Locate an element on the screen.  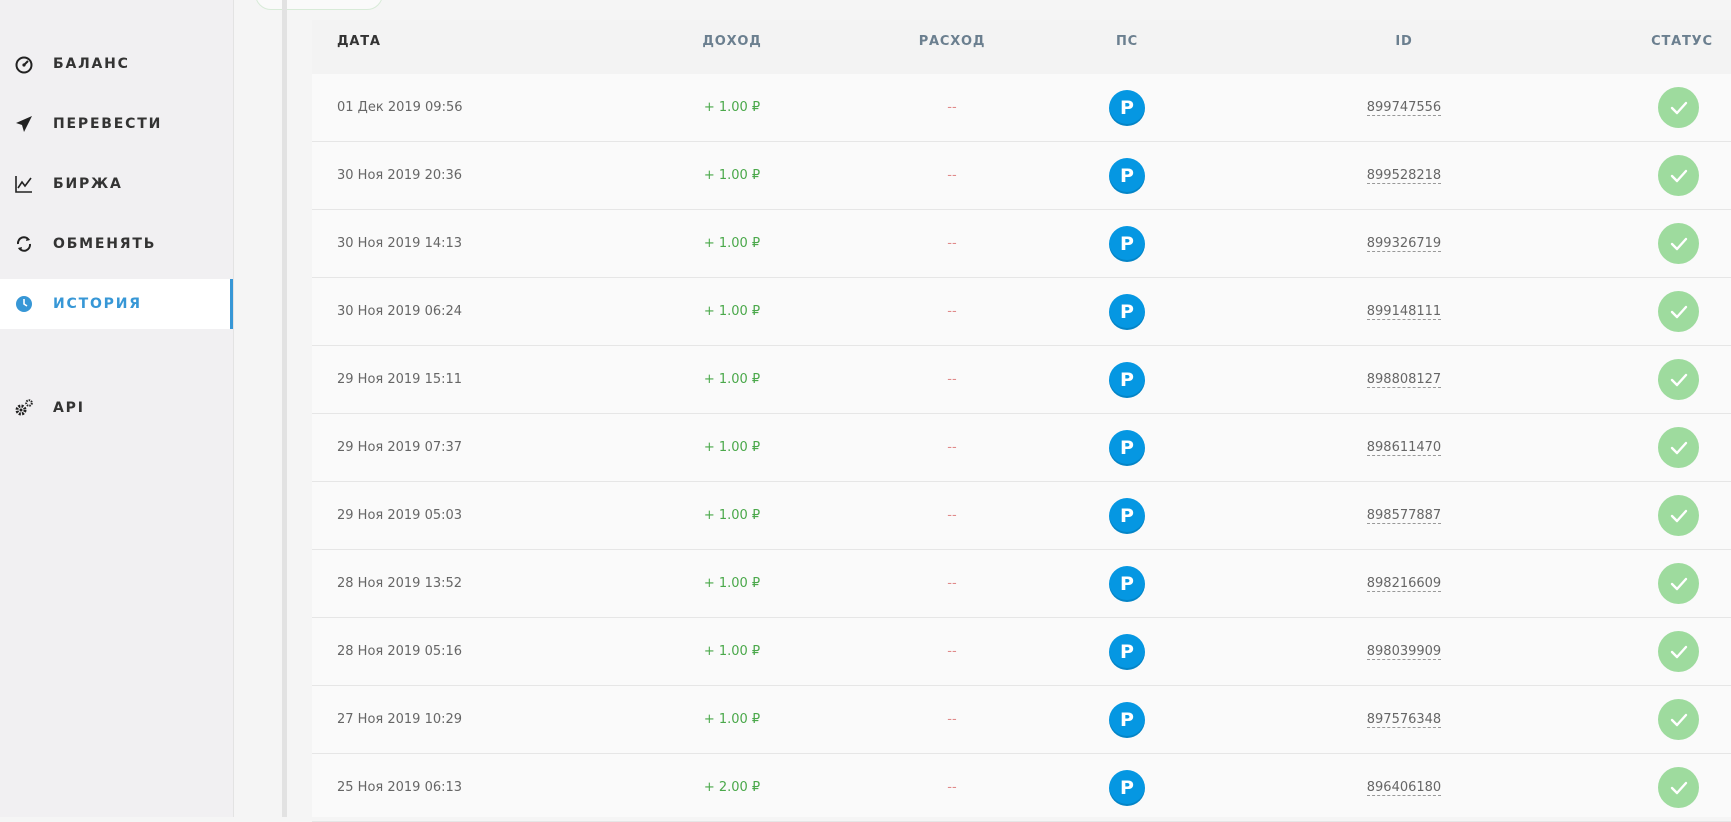
row-date: 30 Ноя 2019 14:13 is located at coordinates (400, 243).